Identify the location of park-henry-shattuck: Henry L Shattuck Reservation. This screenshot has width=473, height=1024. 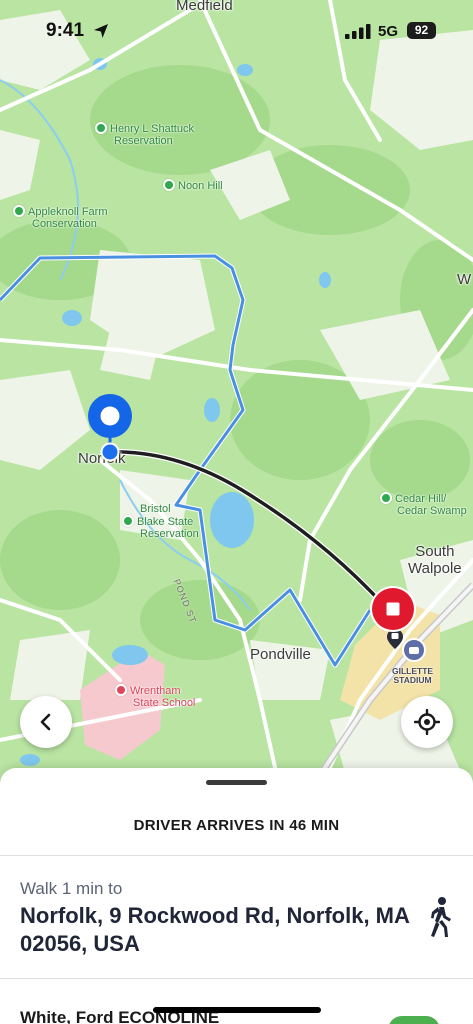
(144, 134).